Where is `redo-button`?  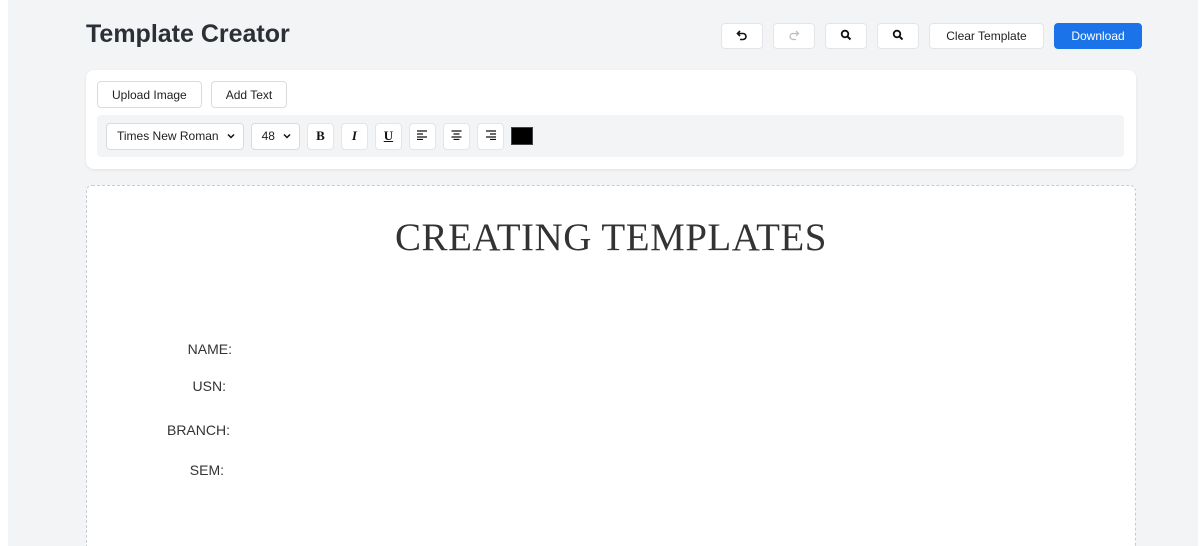
redo-button is located at coordinates (794, 36).